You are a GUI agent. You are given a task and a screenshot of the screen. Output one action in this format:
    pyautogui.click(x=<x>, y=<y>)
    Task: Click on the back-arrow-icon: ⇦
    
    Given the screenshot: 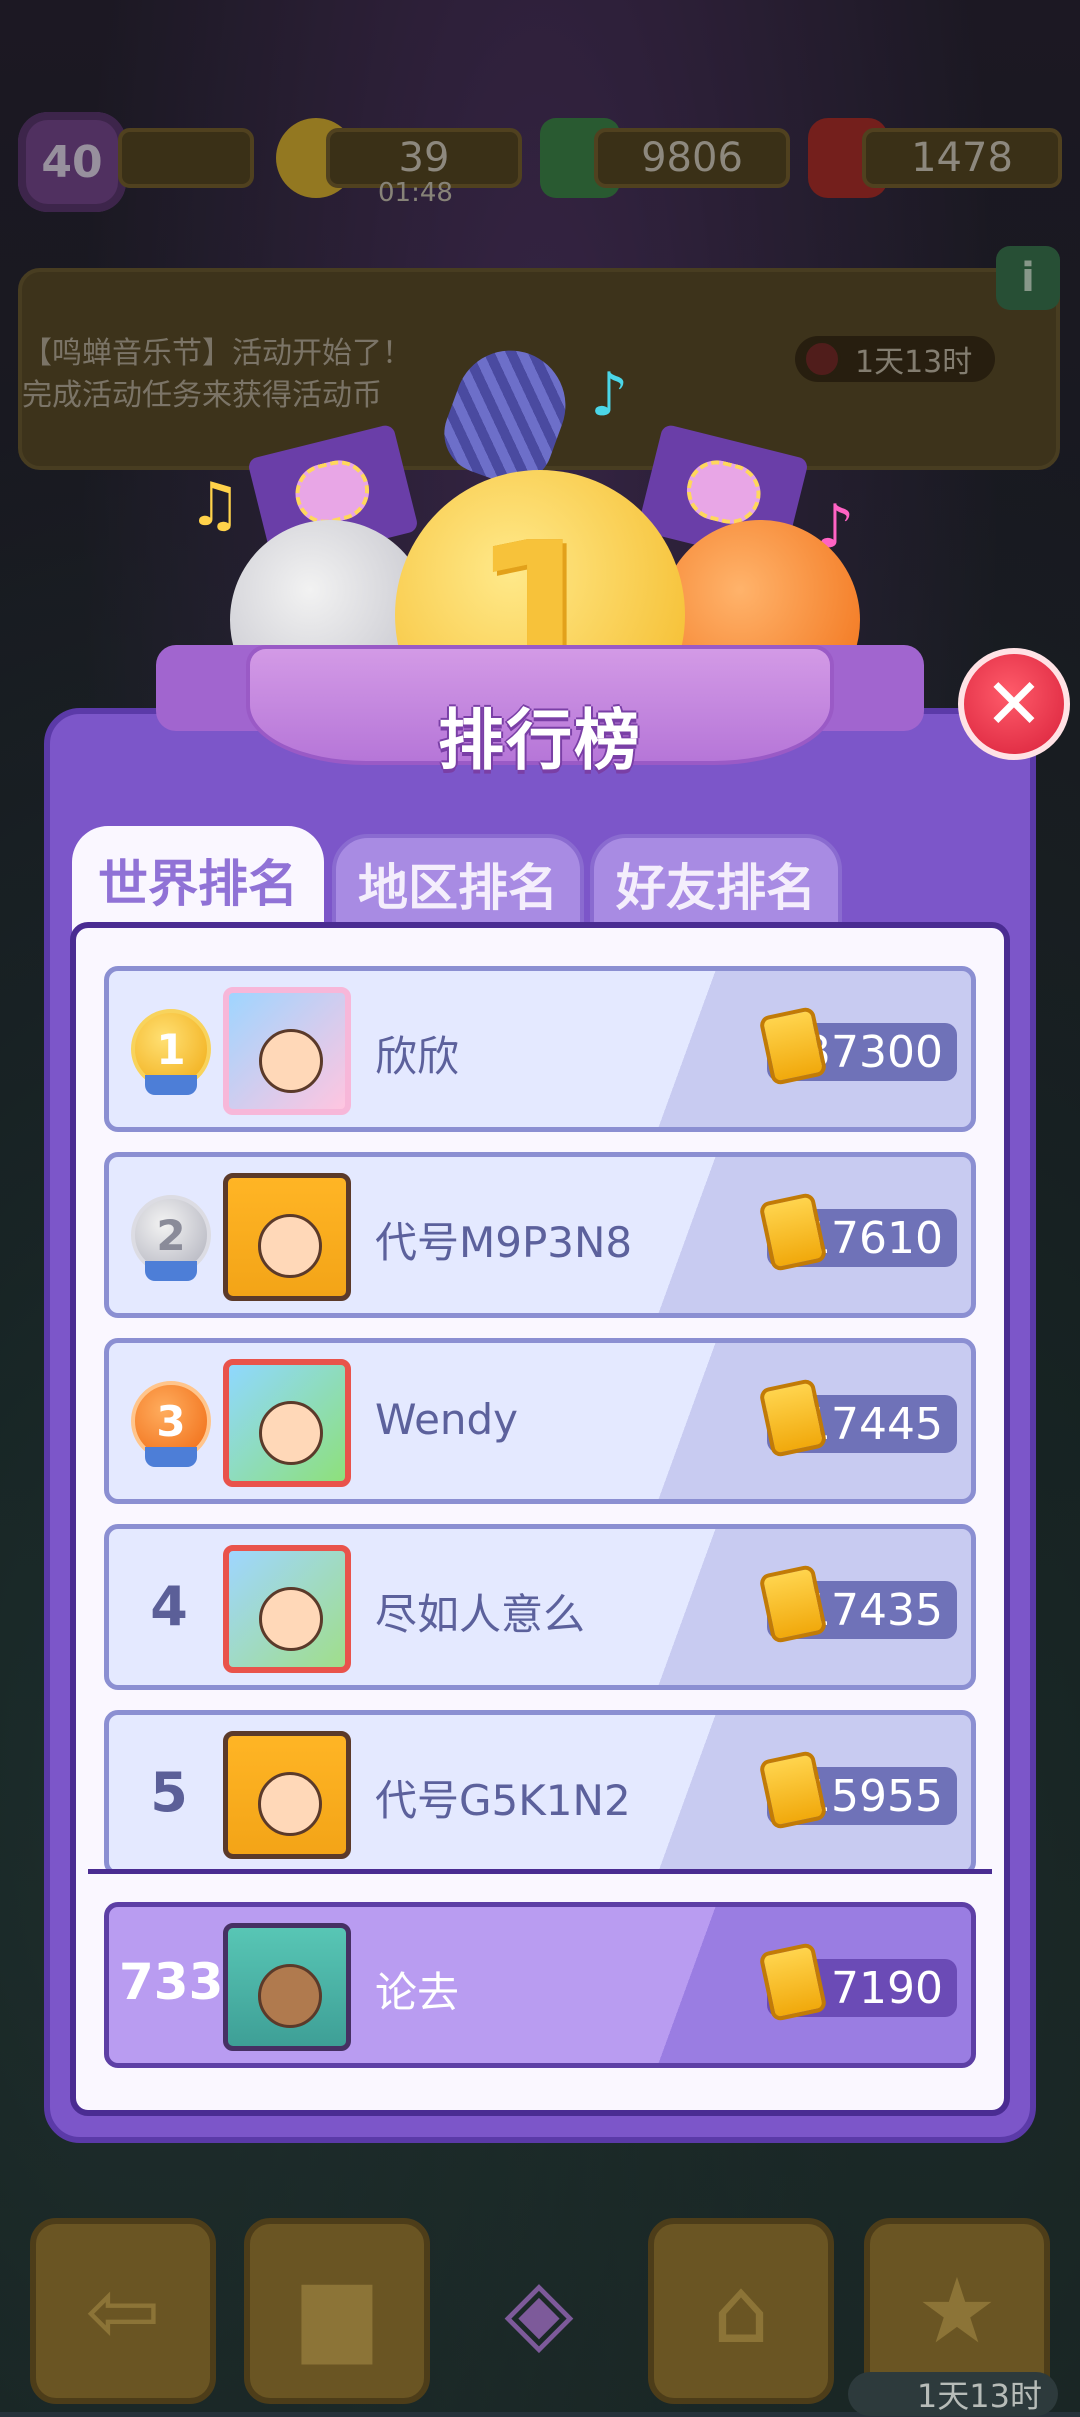 What is the action you would take?
    pyautogui.click(x=123, y=2311)
    